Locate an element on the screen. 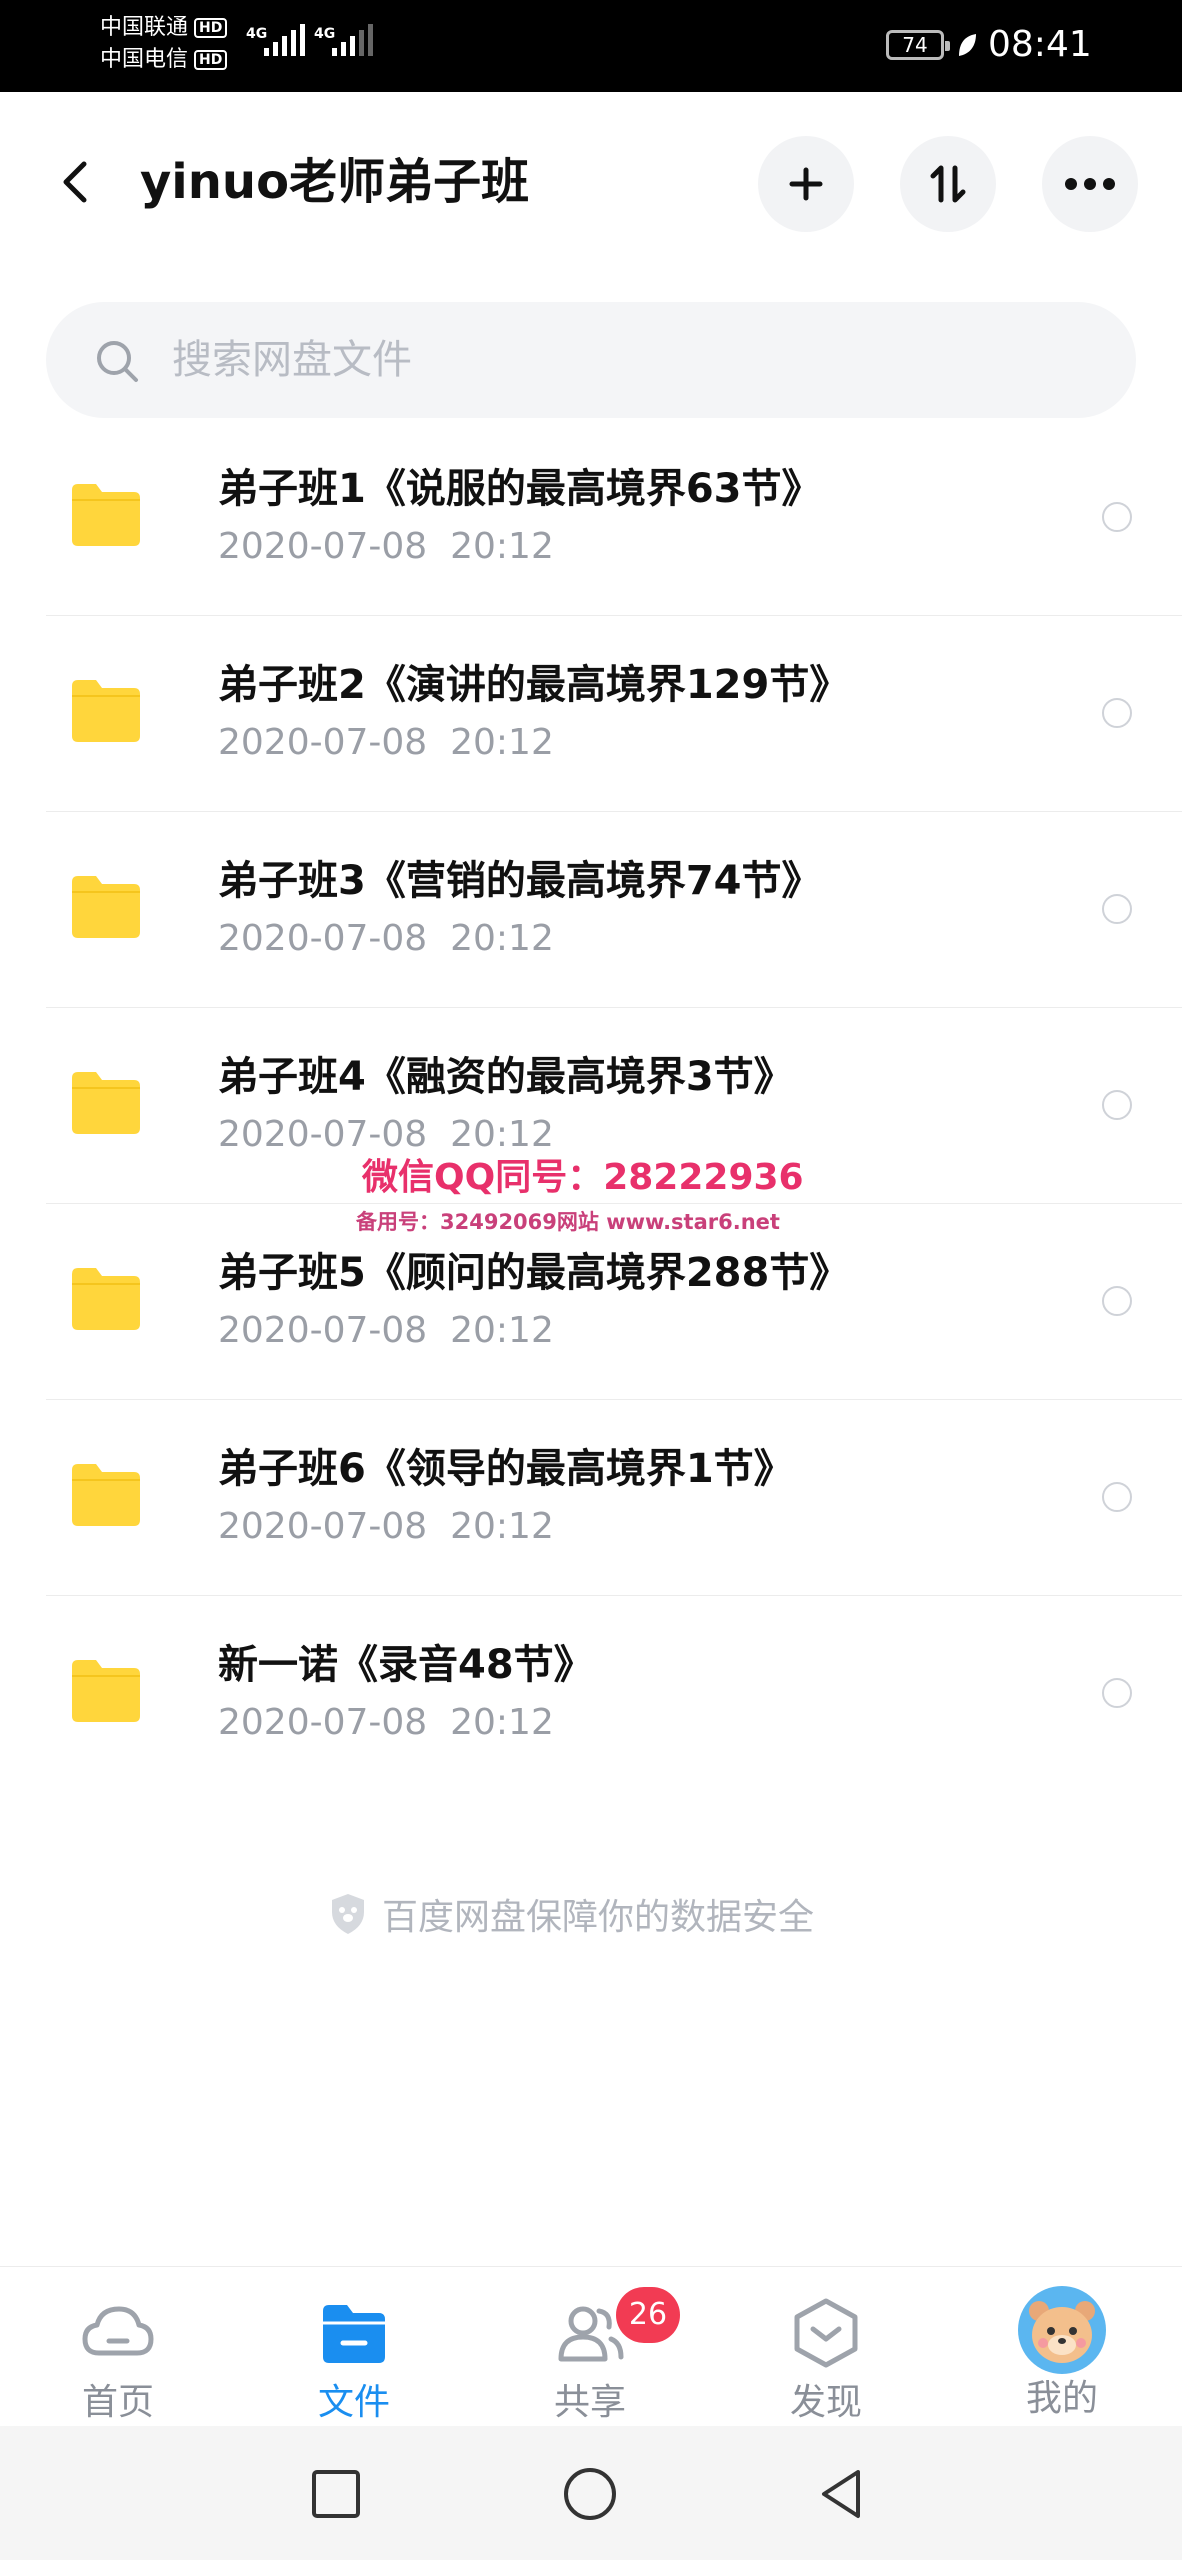  more-button is located at coordinates (1090, 184).